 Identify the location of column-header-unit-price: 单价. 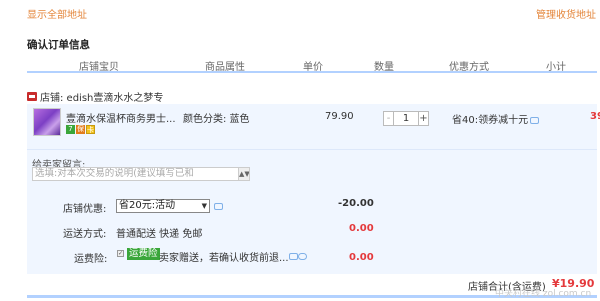
(313, 67).